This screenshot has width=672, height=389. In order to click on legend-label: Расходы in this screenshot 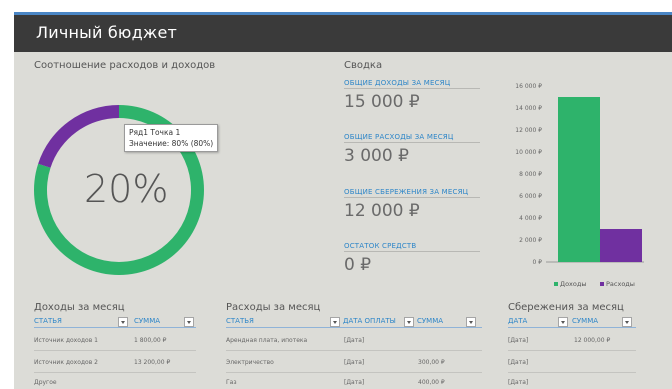, I will do `click(620, 284)`.